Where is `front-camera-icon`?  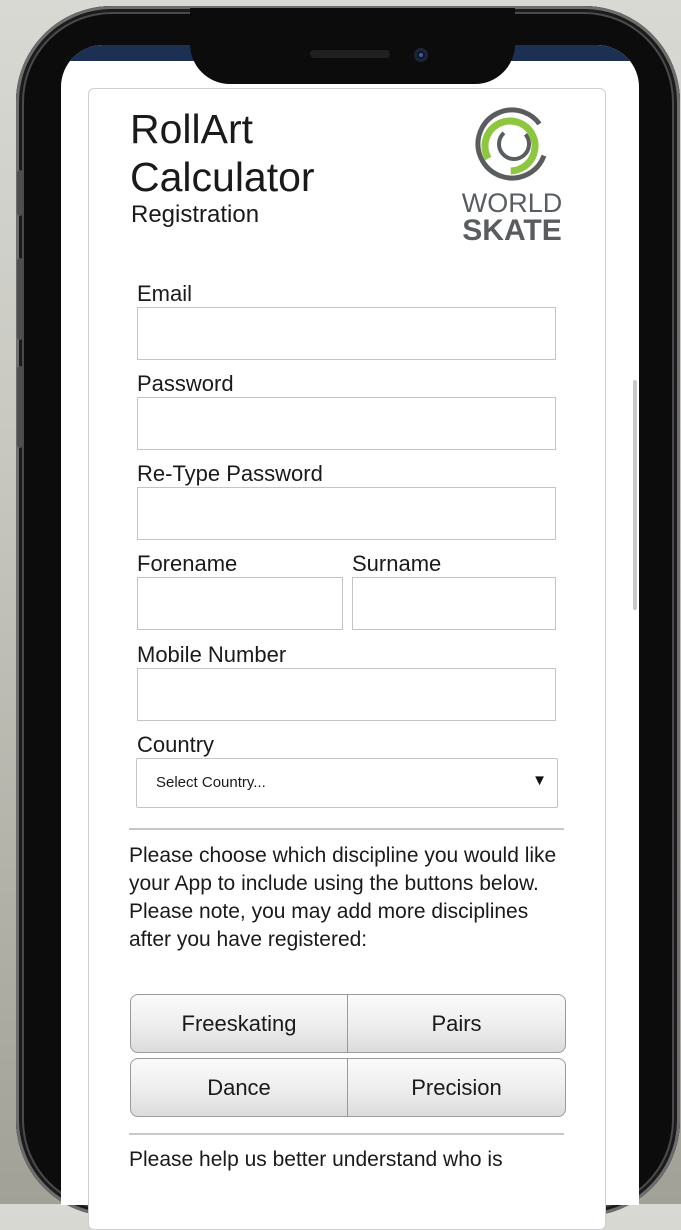
front-camera-icon is located at coordinates (421, 55).